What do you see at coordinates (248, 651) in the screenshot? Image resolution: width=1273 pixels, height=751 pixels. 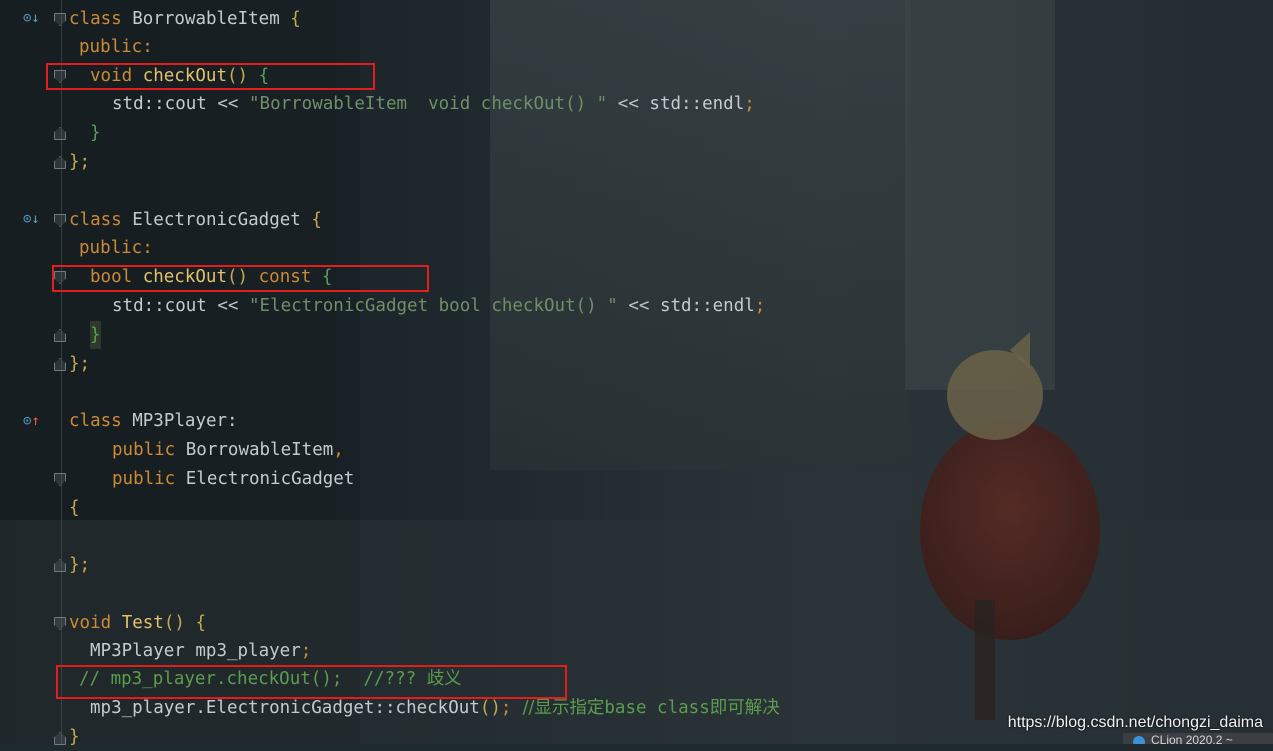 I see `variable: mp3_player` at bounding box center [248, 651].